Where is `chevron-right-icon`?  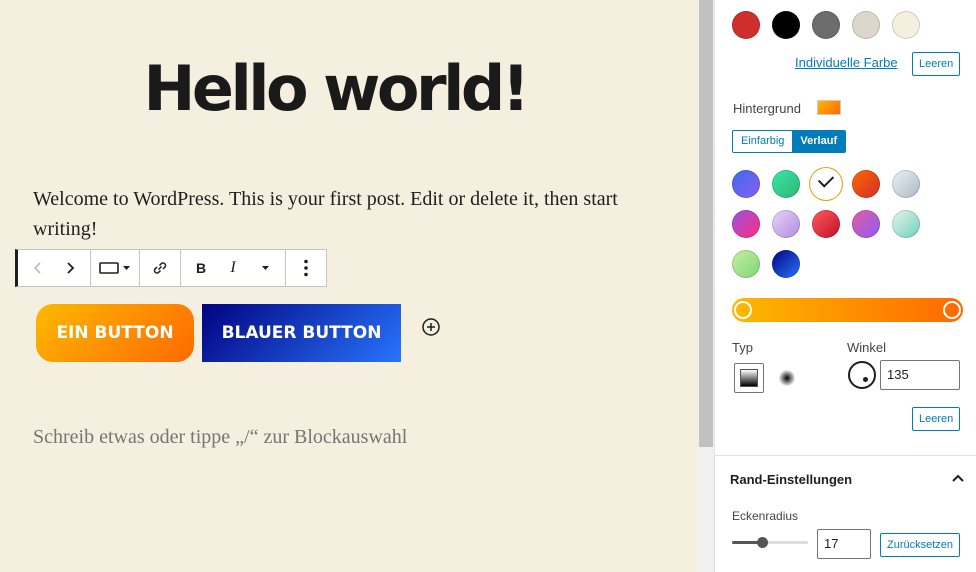 chevron-right-icon is located at coordinates (71, 268).